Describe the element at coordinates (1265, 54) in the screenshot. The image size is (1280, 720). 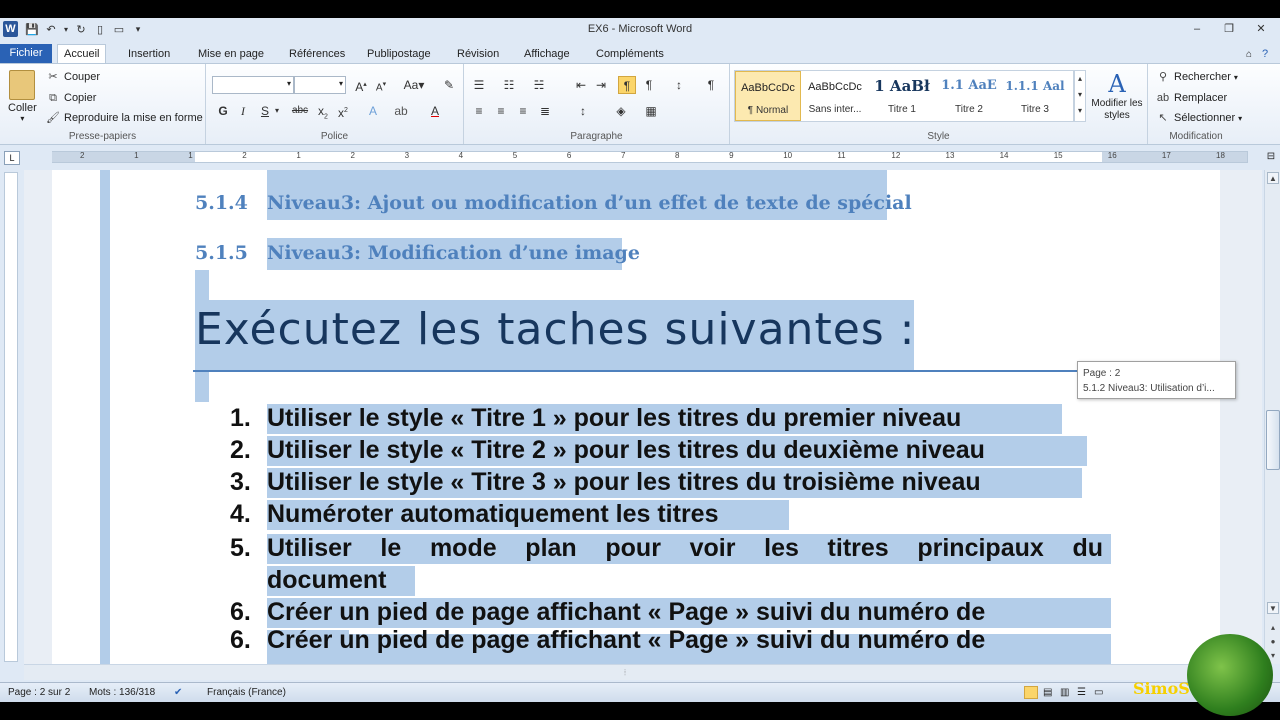
I see `help-icon: ?` at that location.